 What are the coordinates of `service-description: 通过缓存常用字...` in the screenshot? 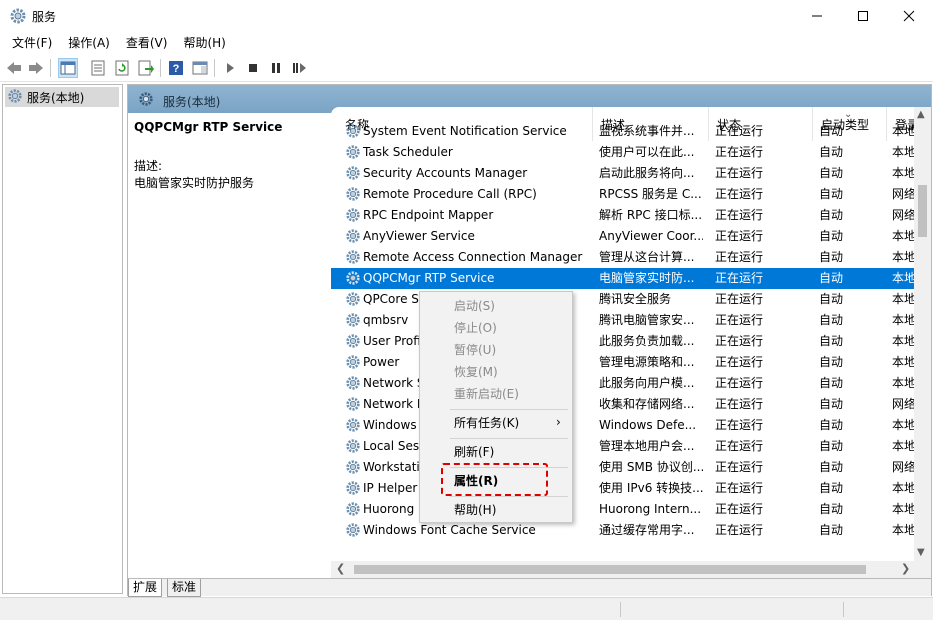 It's located at (647, 530).